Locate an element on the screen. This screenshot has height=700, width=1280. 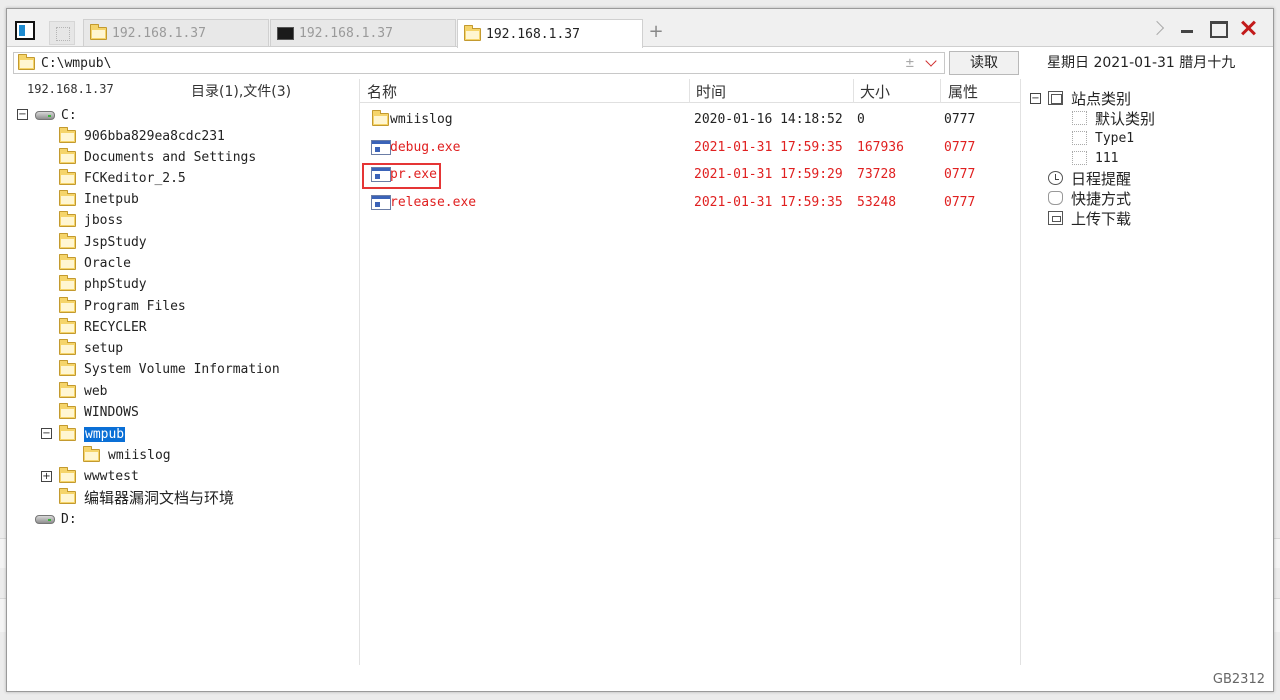
tree-site-categories: 站点类别 is located at coordinates (1089, 98).